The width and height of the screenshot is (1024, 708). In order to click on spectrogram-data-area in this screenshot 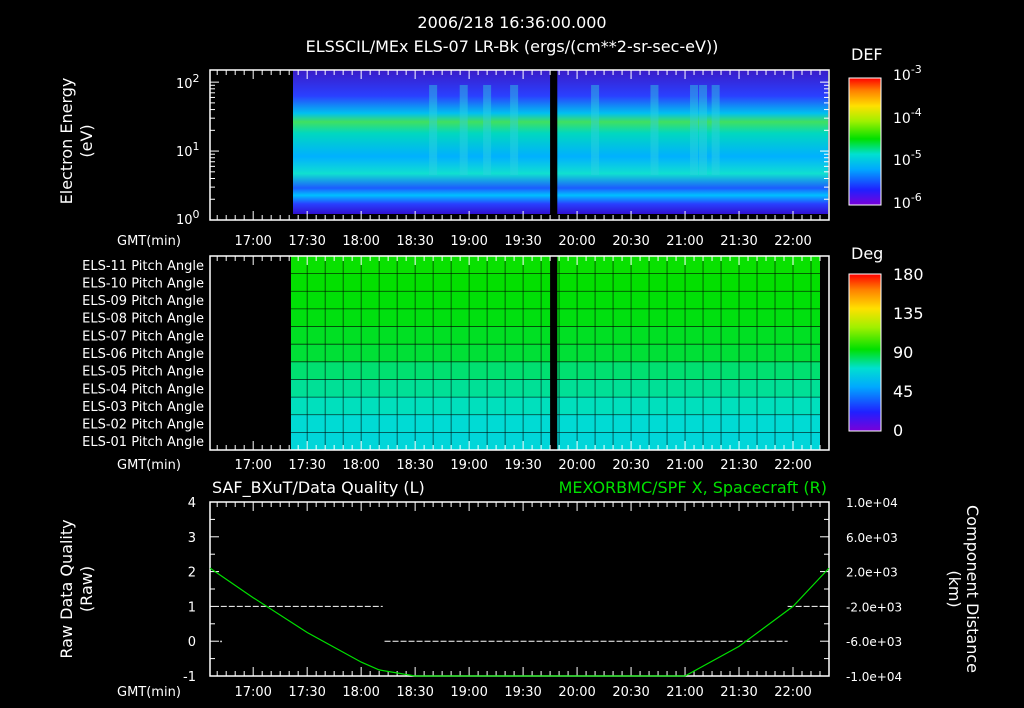, I will do `click(560, 142)`.